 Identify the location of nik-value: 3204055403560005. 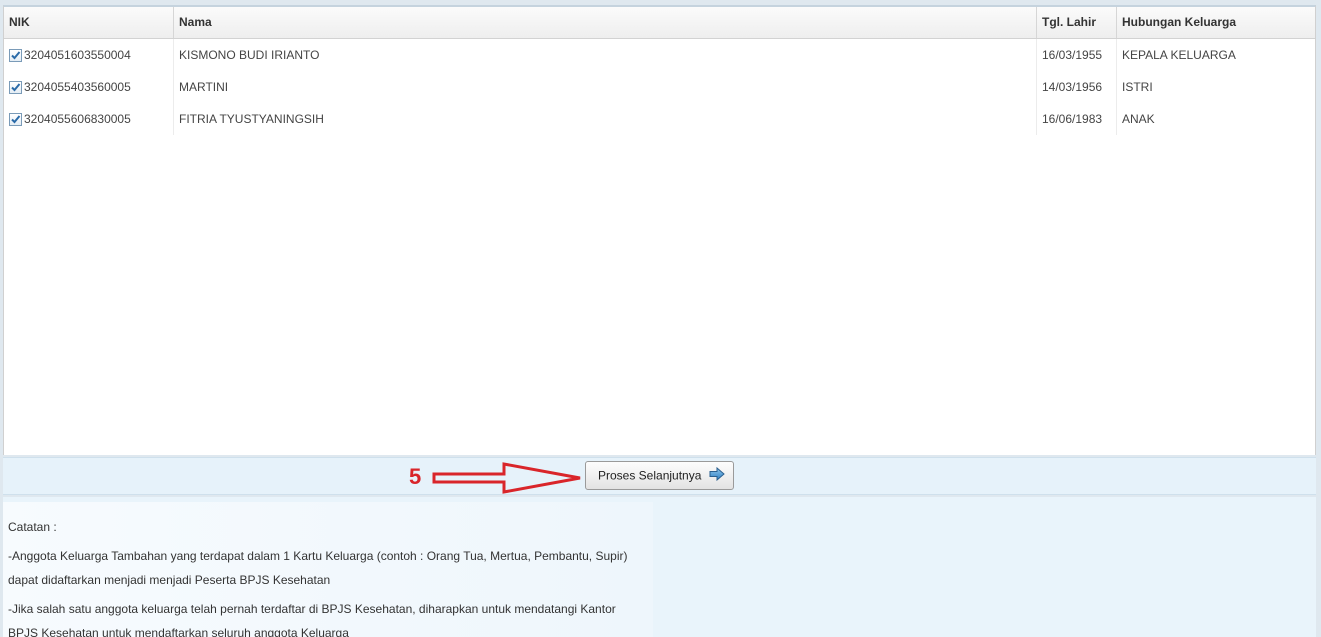
(77, 87).